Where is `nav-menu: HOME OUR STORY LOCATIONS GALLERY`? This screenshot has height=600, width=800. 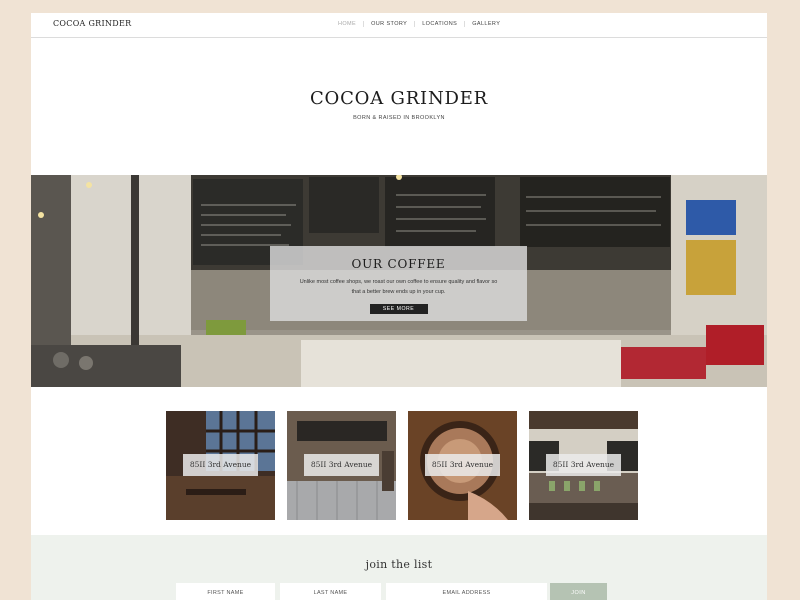
nav-menu: HOME OUR STORY LOCATIONS GALLERY is located at coordinates (419, 24).